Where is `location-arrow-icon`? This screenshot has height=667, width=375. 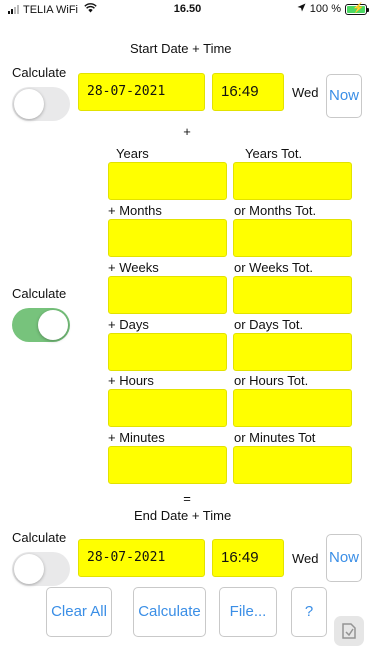 location-arrow-icon is located at coordinates (301, 9).